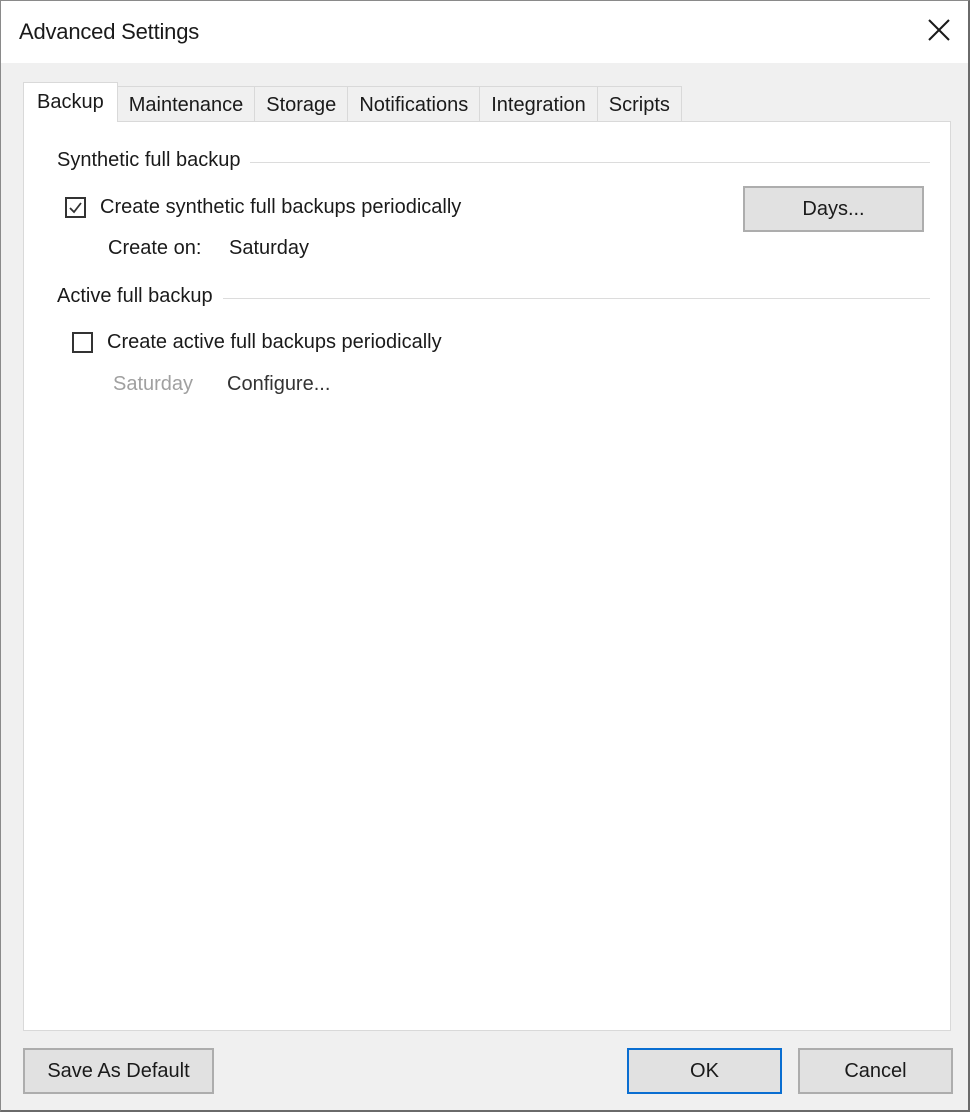 This screenshot has height=1115, width=974. I want to click on active-full-checkbox-row: Create active full backups periodically, so click(257, 342).